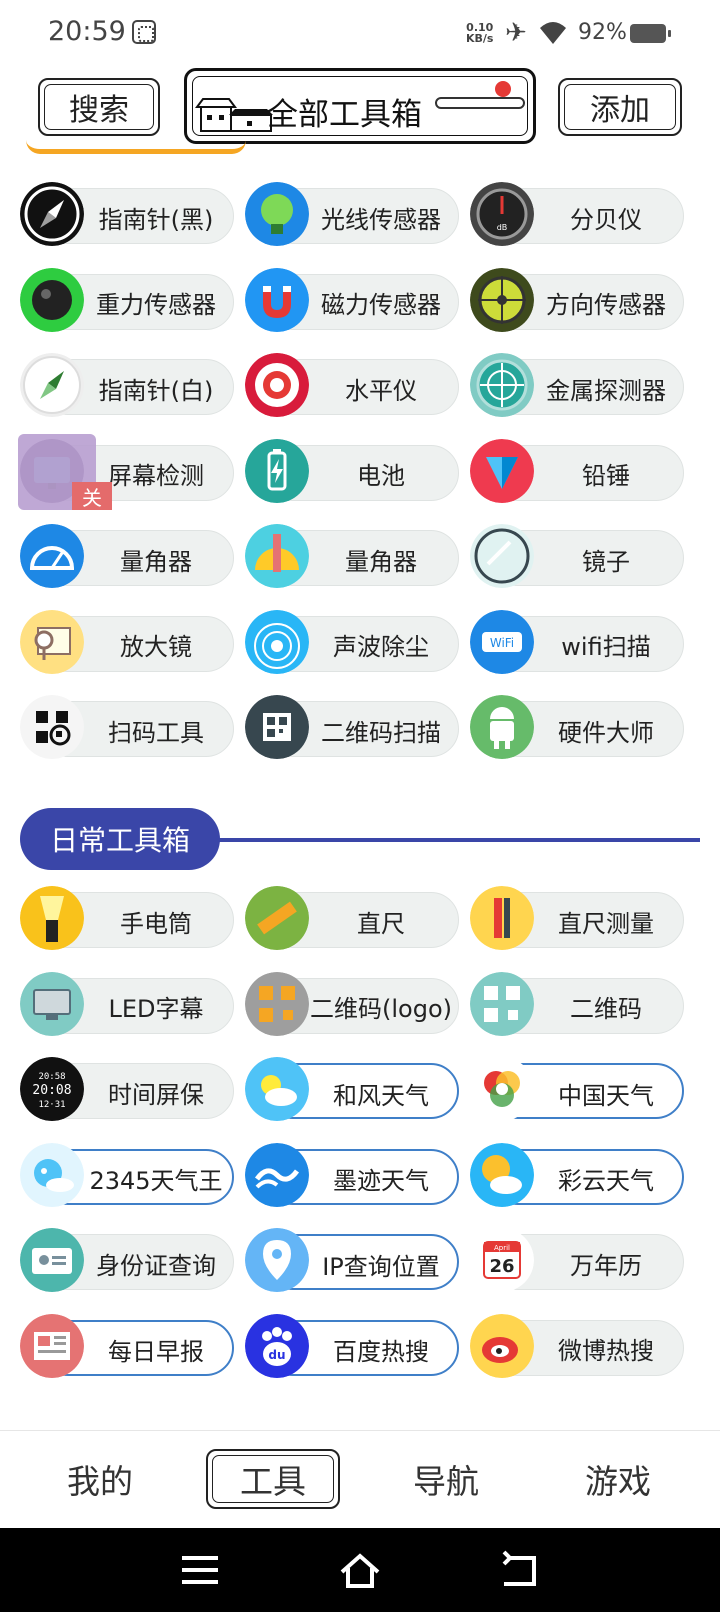 This screenshot has height=1612, width=720. Describe the element at coordinates (502, 727) in the screenshot. I see `android-icon` at that location.